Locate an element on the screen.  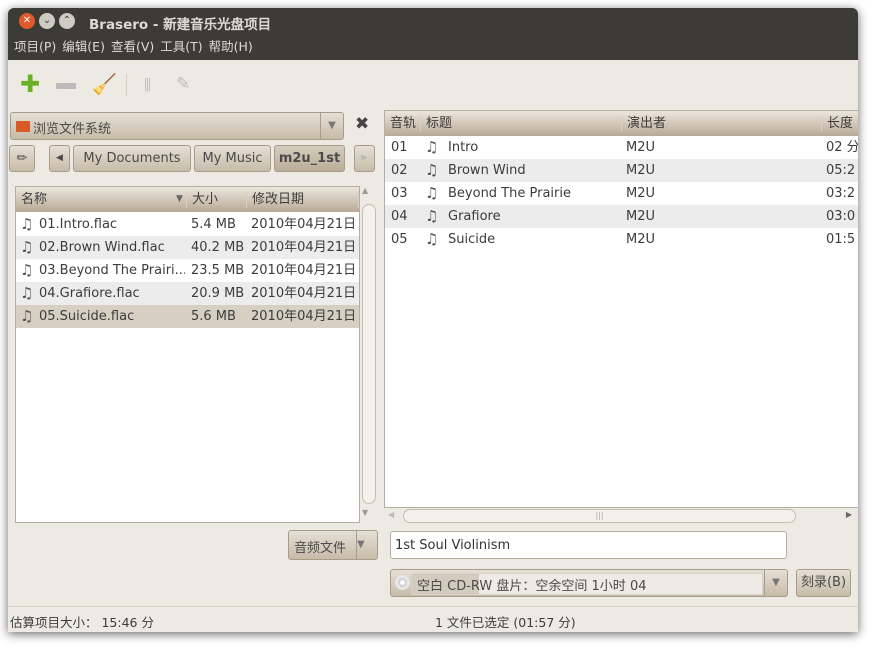
pencil-icon: ✏ is located at coordinates (22, 158).